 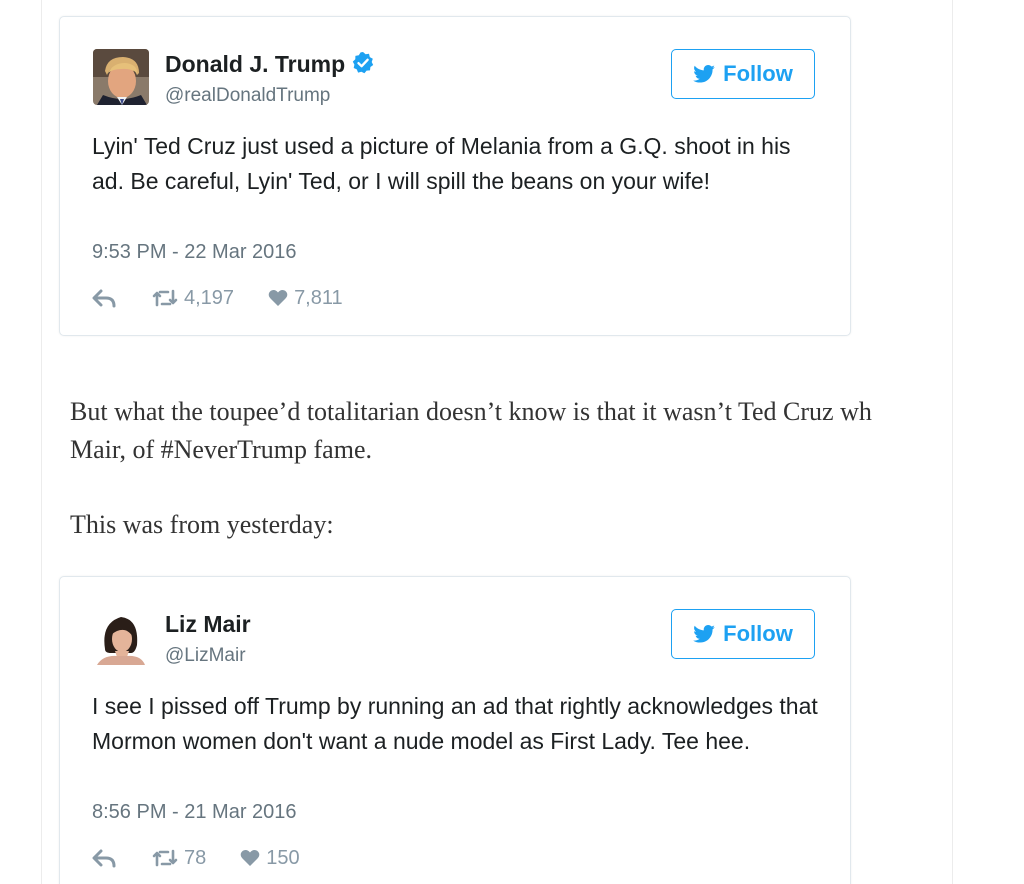 I want to click on like-action: 7,811, so click(x=305, y=298).